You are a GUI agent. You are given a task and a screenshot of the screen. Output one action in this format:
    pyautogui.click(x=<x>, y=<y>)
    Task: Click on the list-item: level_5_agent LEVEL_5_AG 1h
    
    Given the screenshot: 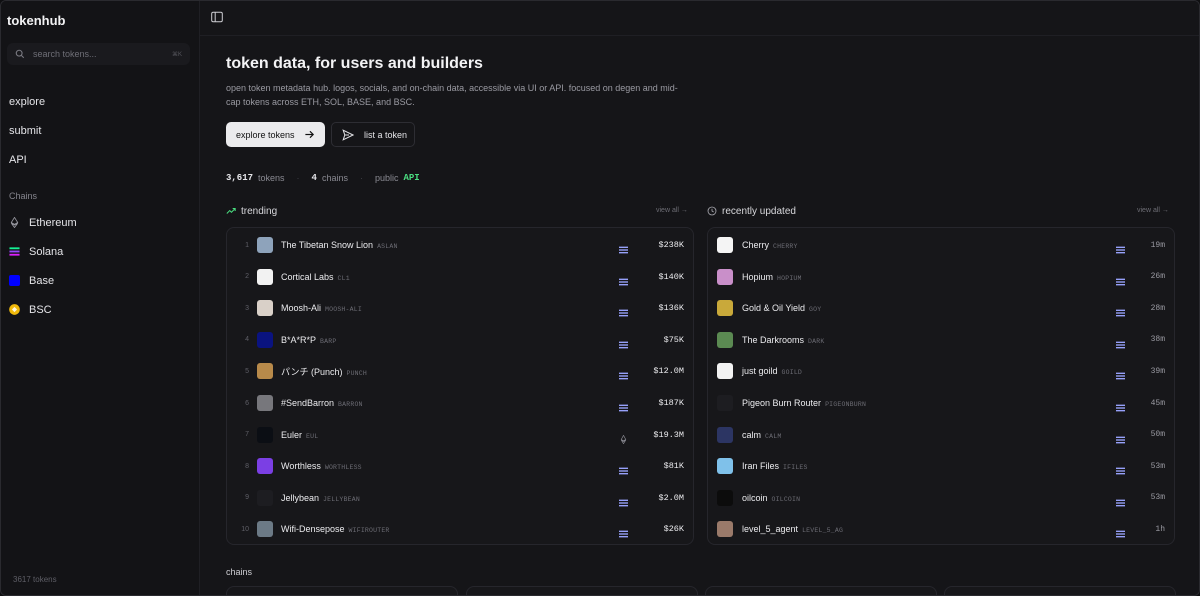 What is the action you would take?
    pyautogui.click(x=941, y=529)
    